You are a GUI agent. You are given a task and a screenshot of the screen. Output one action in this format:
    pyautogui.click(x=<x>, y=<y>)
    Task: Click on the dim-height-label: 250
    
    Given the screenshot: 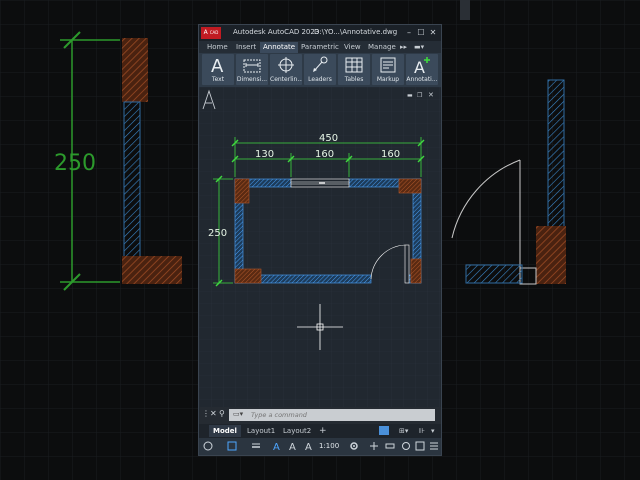 What is the action you would take?
    pyautogui.click(x=217, y=233)
    